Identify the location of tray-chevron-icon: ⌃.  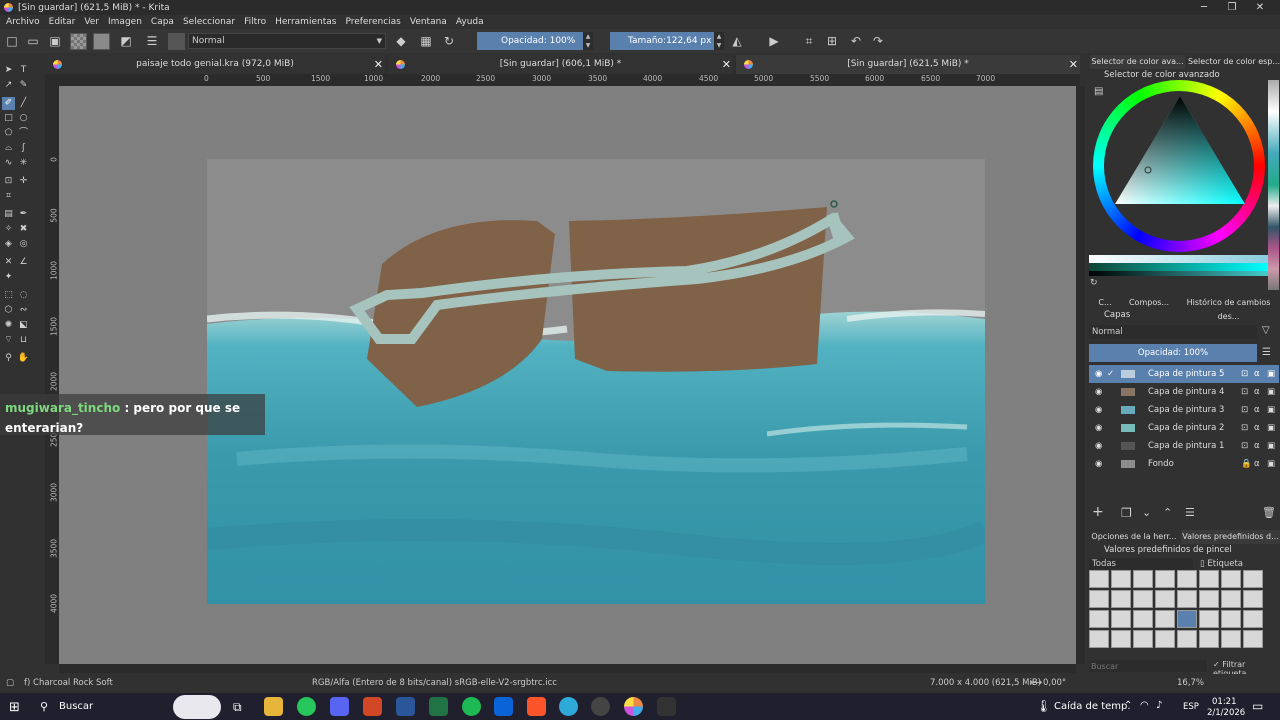
(1128, 705).